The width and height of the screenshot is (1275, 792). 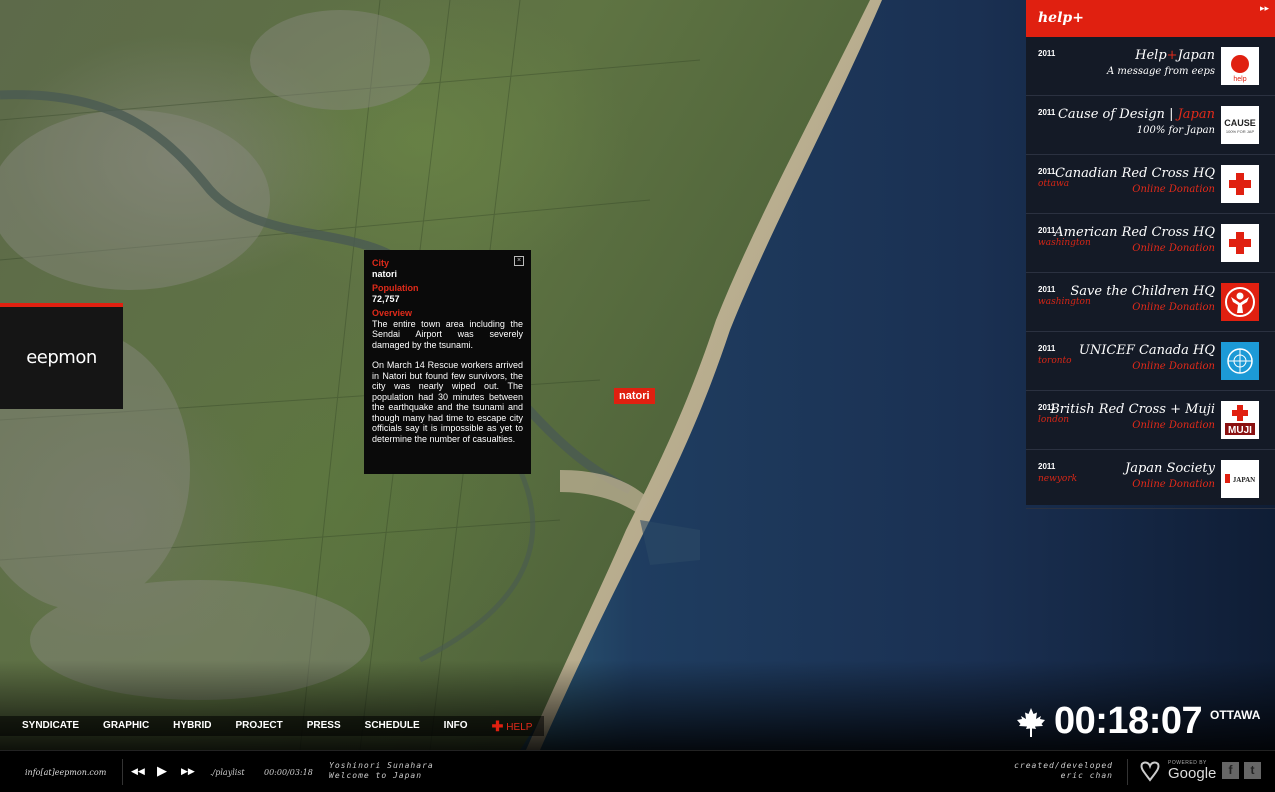 What do you see at coordinates (65, 772) in the screenshot?
I see `contact-email: info[at]eepmon.com` at bounding box center [65, 772].